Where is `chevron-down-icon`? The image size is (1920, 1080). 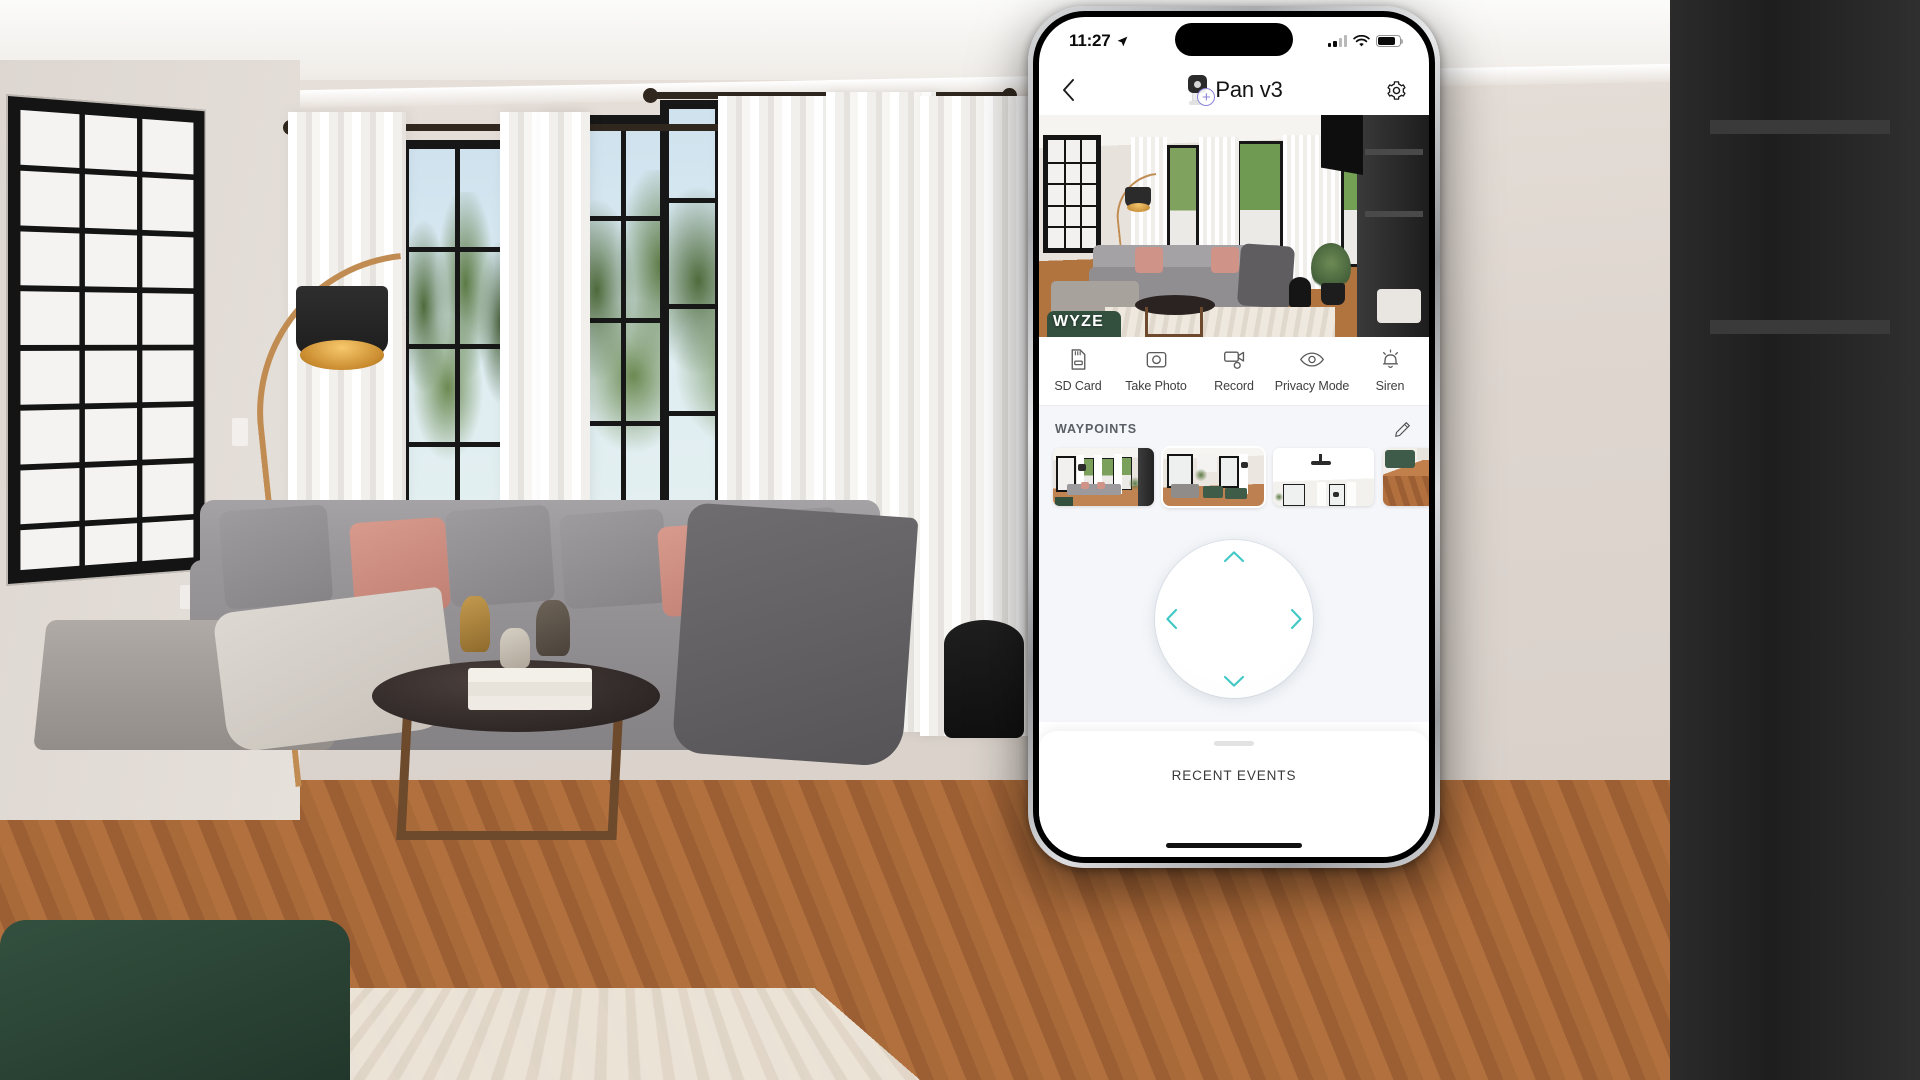
chevron-down-icon is located at coordinates (1234, 681).